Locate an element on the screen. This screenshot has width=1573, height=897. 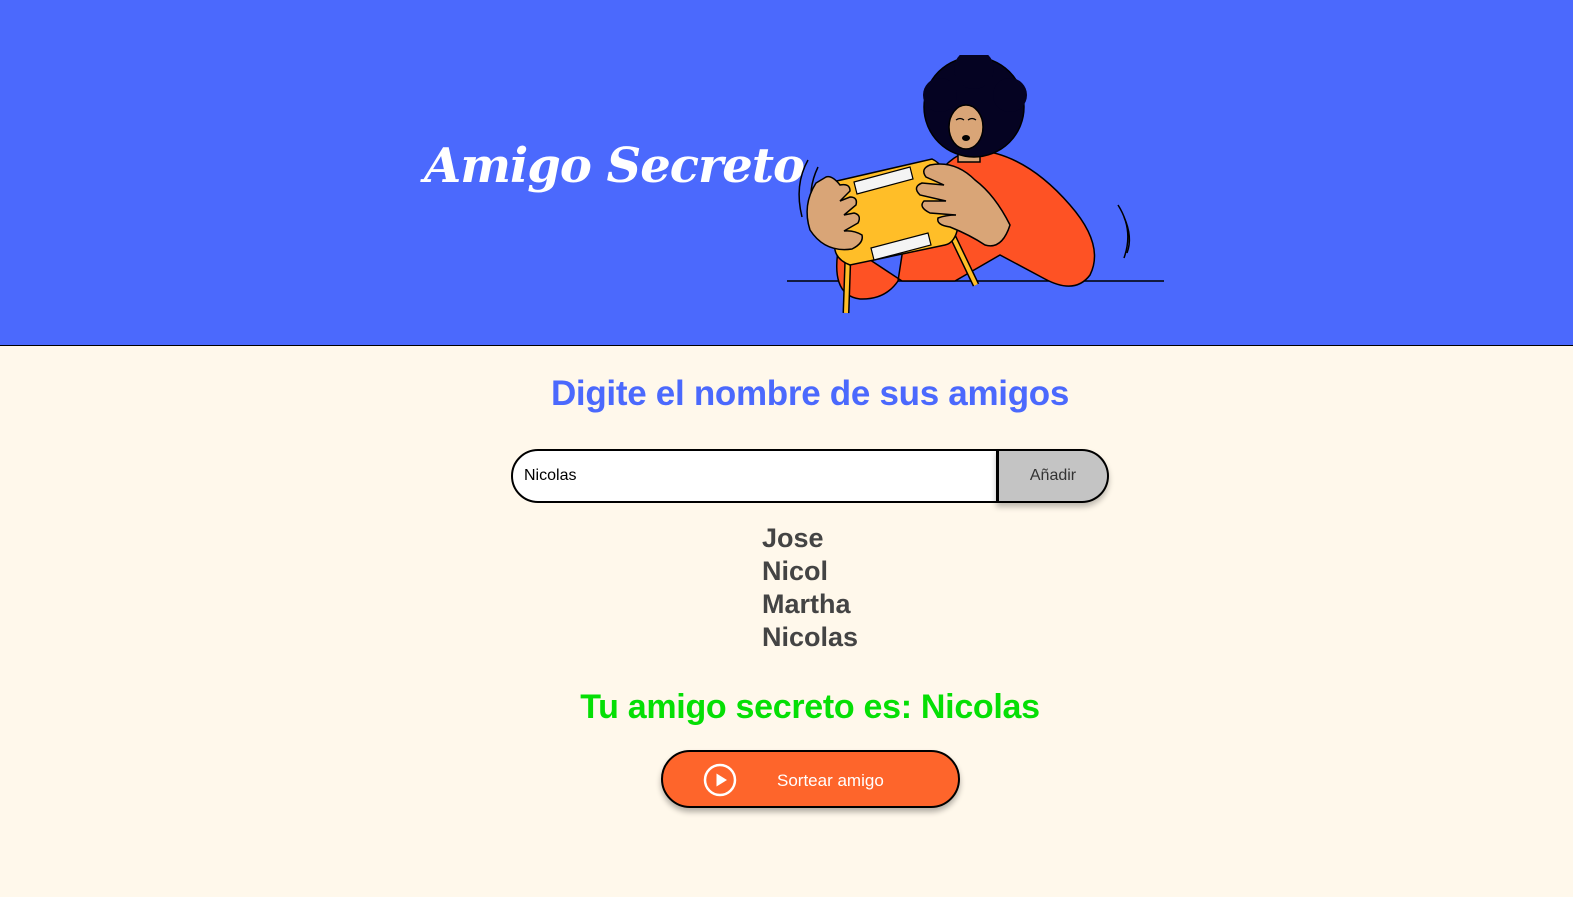
add-friend-form: Añadir is located at coordinates (810, 476).